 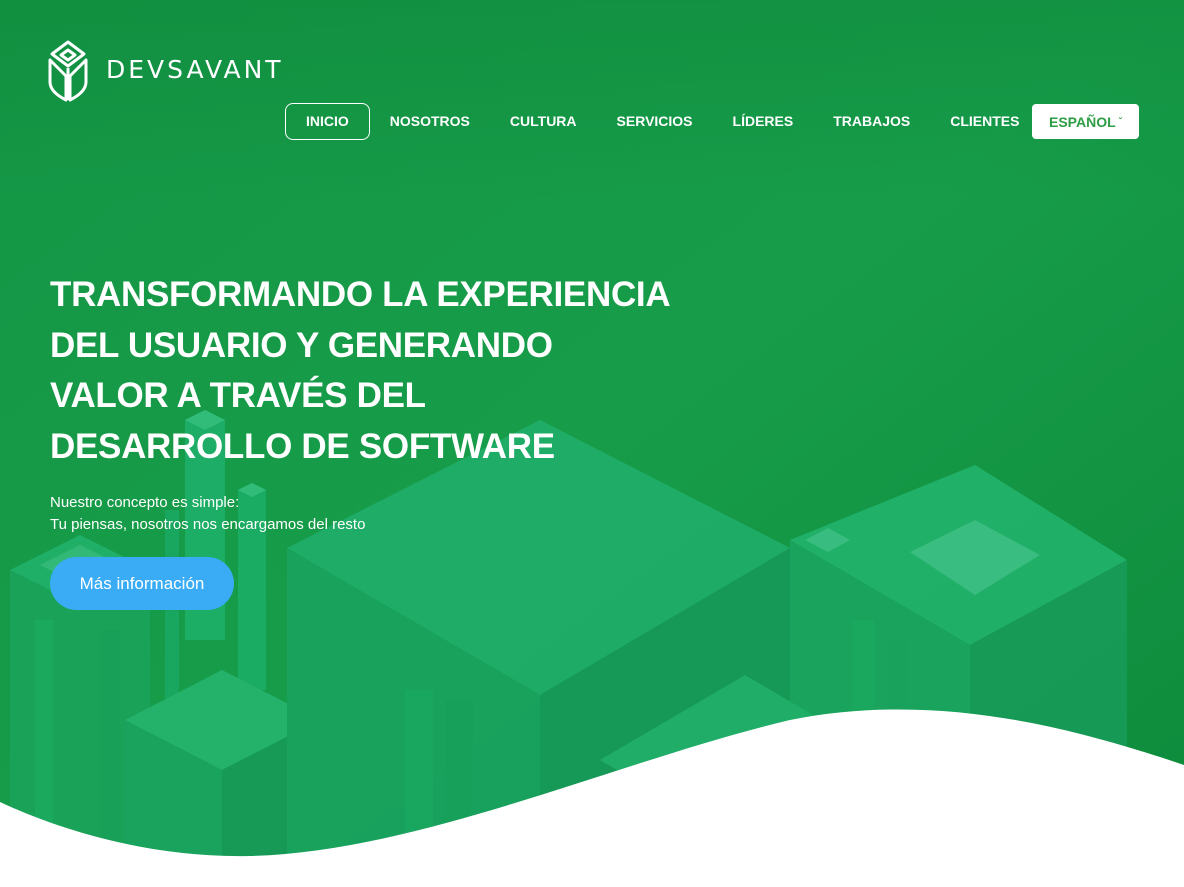 I want to click on more-info-button: Más información, so click(x=142, y=583).